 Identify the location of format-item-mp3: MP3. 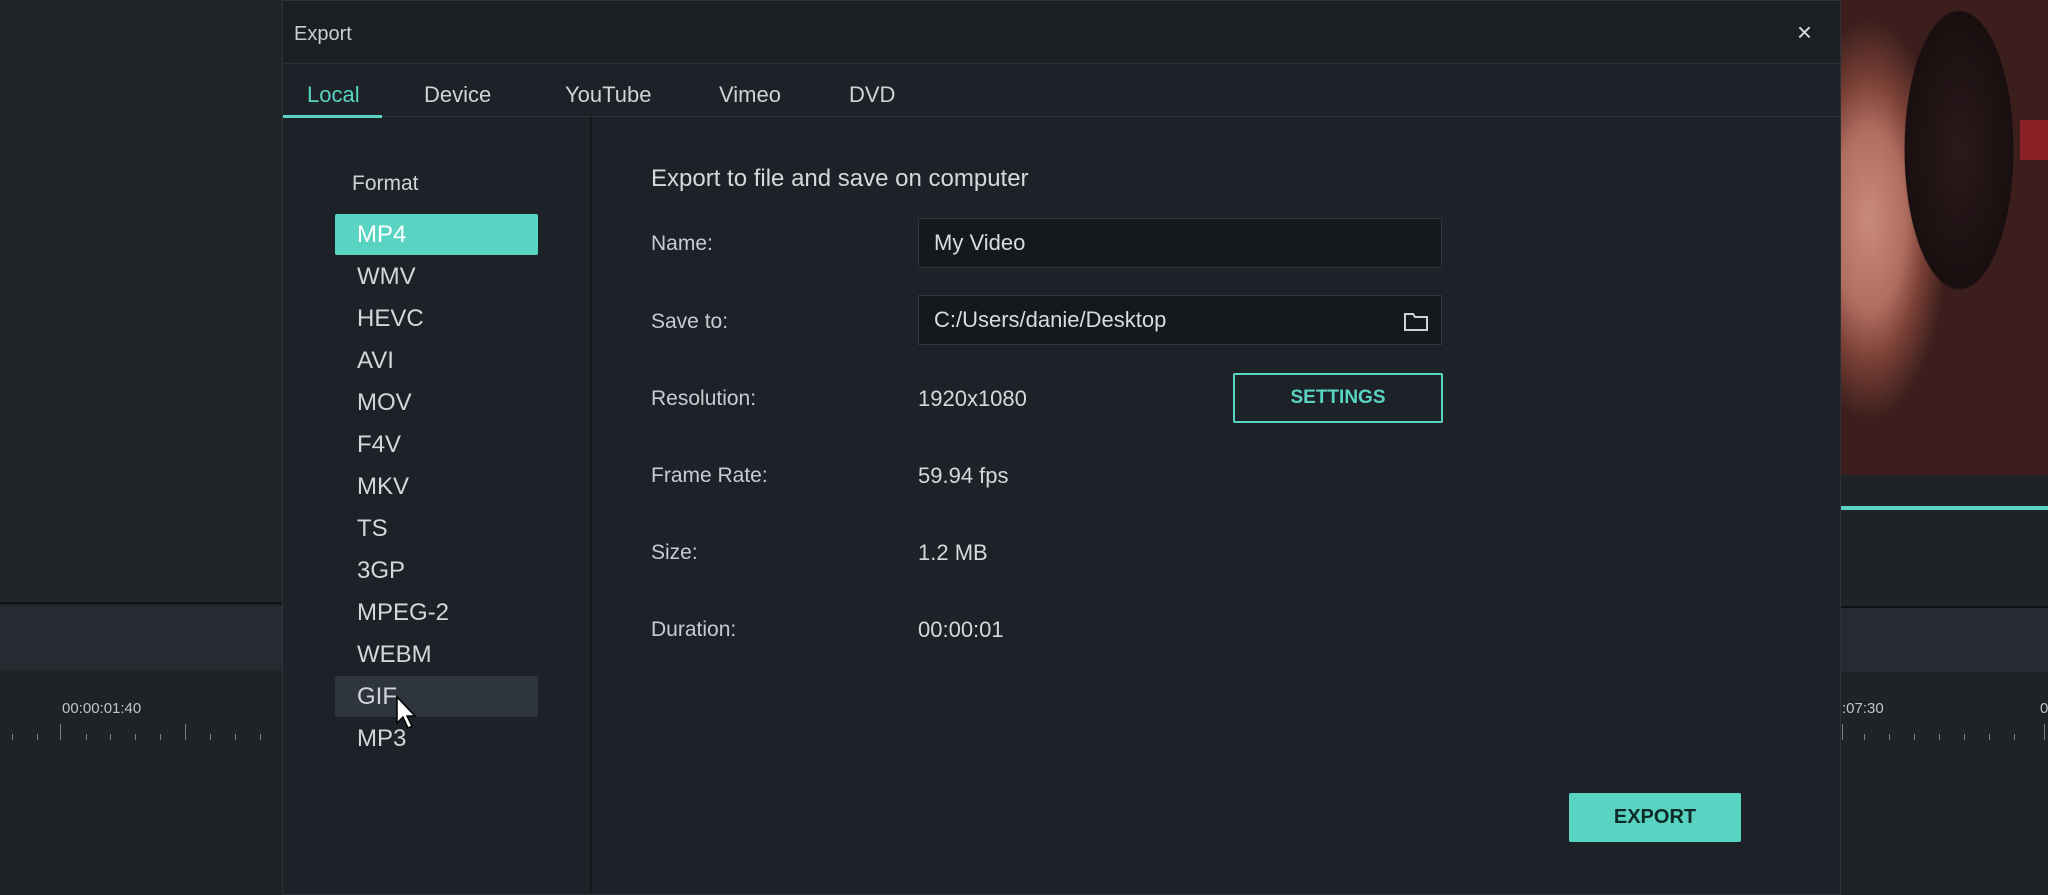
(436, 738).